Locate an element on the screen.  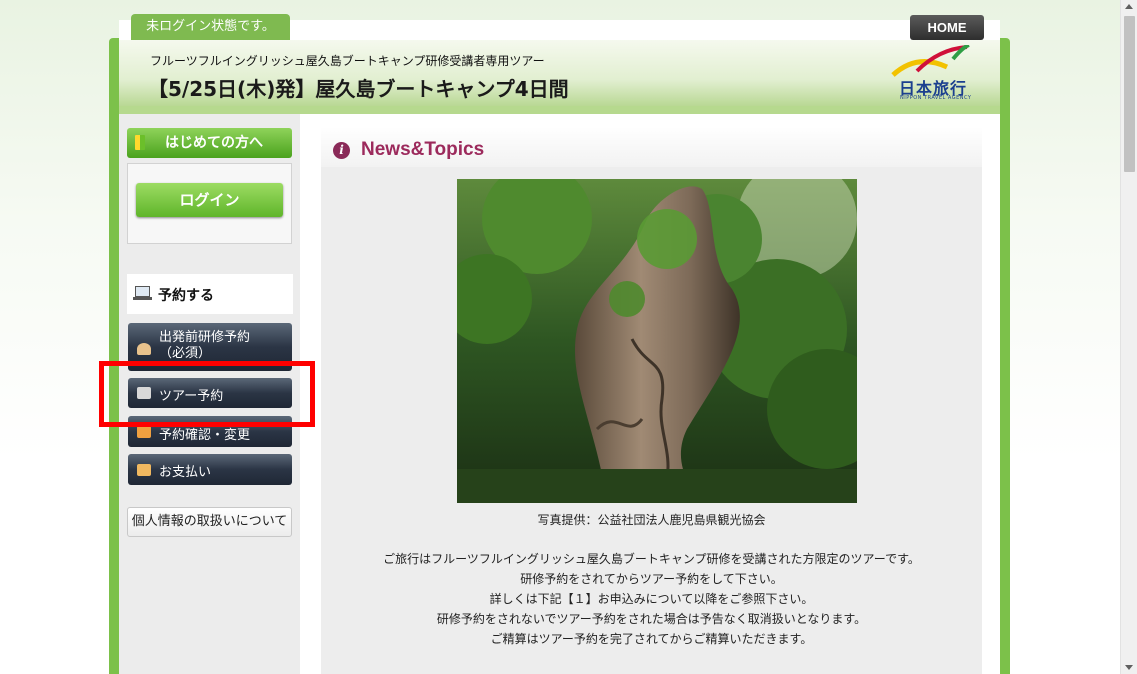
scroll-up-arrow-icon is located at coordinates (1129, 6).